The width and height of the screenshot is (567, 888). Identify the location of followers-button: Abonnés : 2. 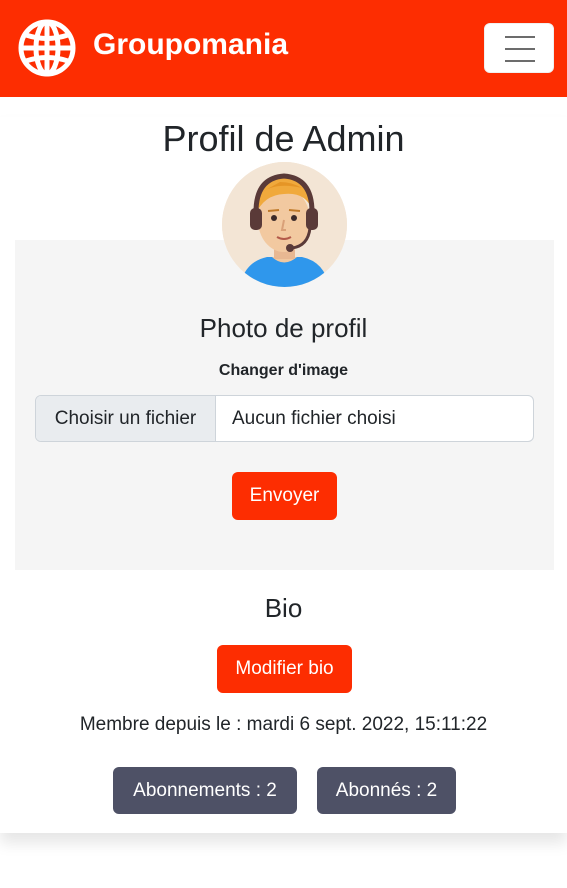
(386, 790).